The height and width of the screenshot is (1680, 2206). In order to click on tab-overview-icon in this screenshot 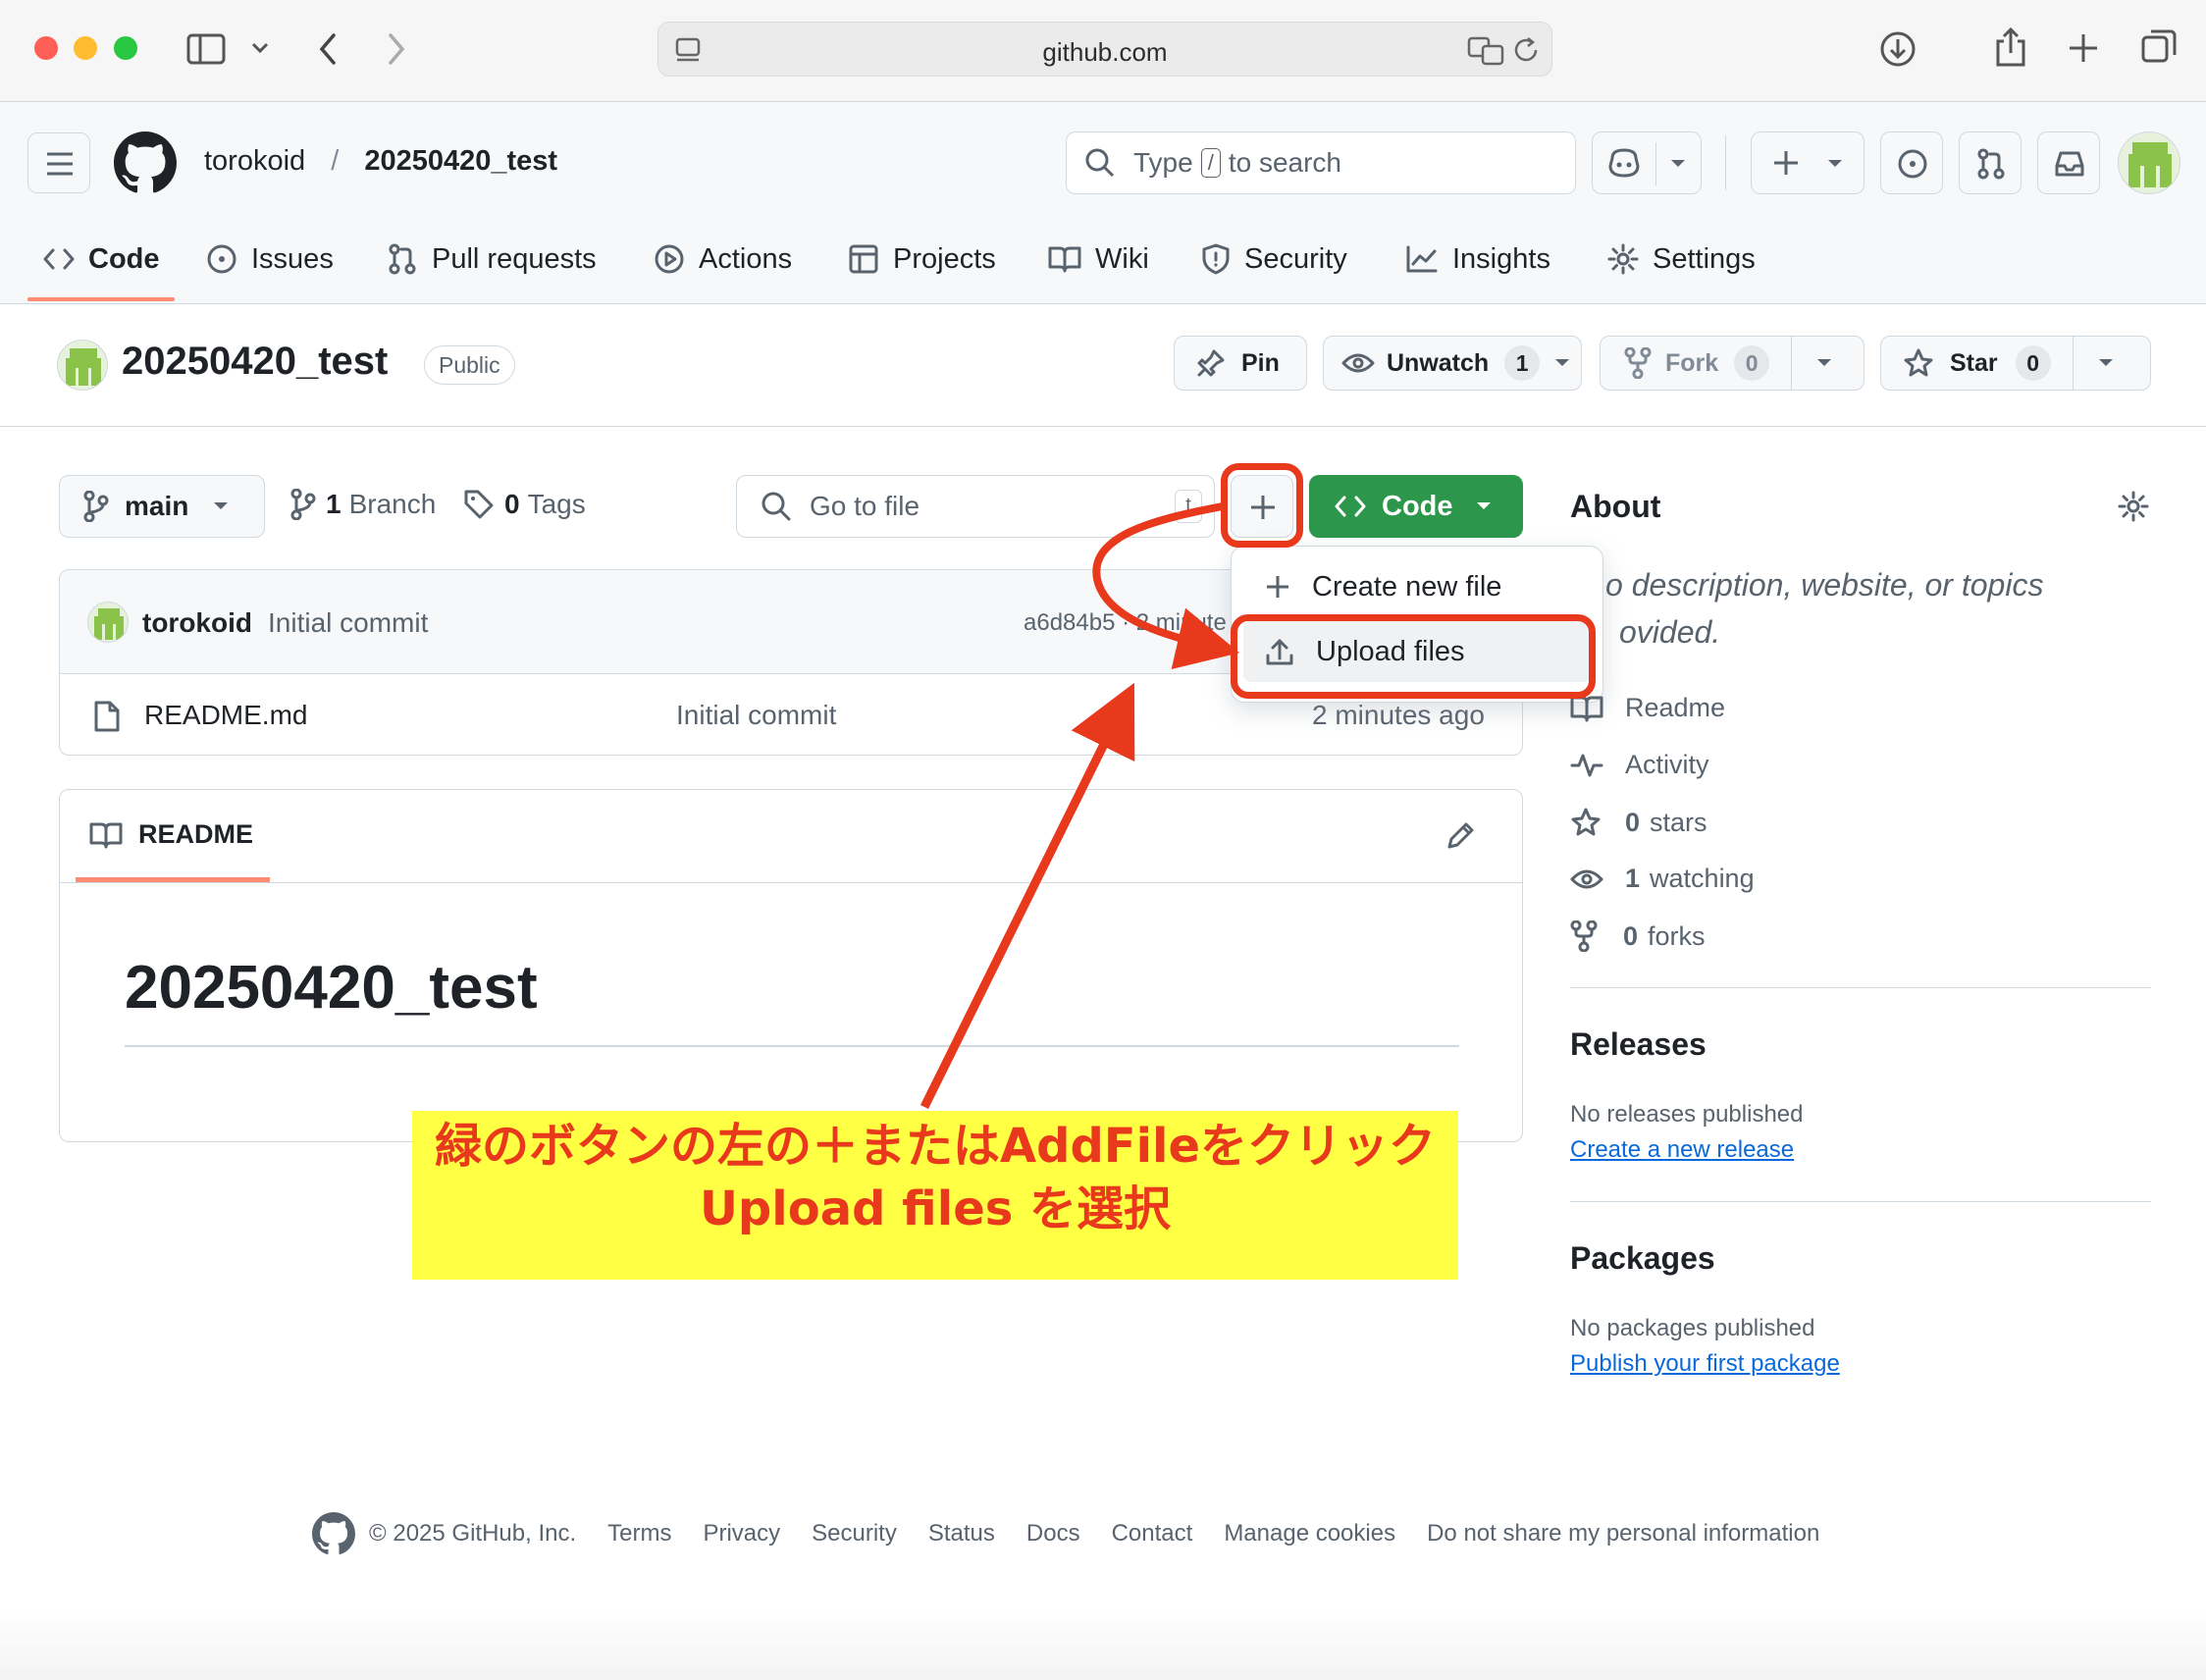, I will do `click(2159, 47)`.